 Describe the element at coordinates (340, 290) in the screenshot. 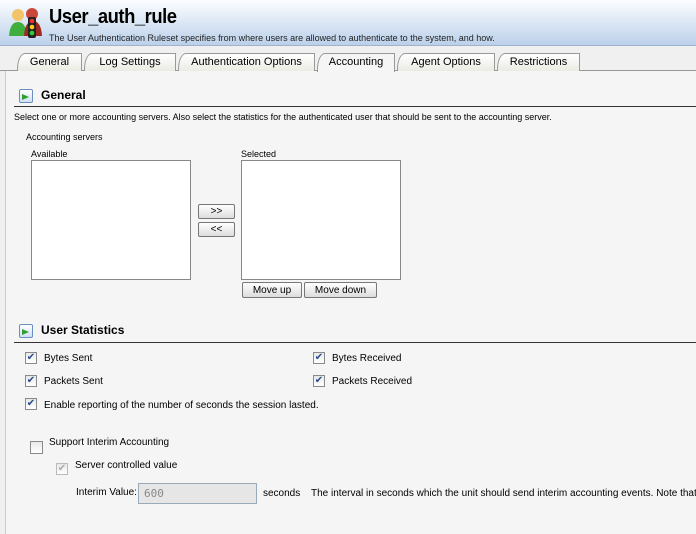

I see `move-down-button: Move down` at that location.